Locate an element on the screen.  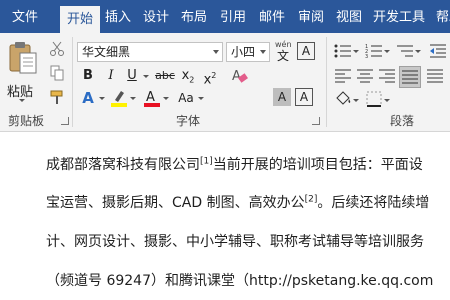
font-name-value: 华文细黑 is located at coordinates (106, 52).